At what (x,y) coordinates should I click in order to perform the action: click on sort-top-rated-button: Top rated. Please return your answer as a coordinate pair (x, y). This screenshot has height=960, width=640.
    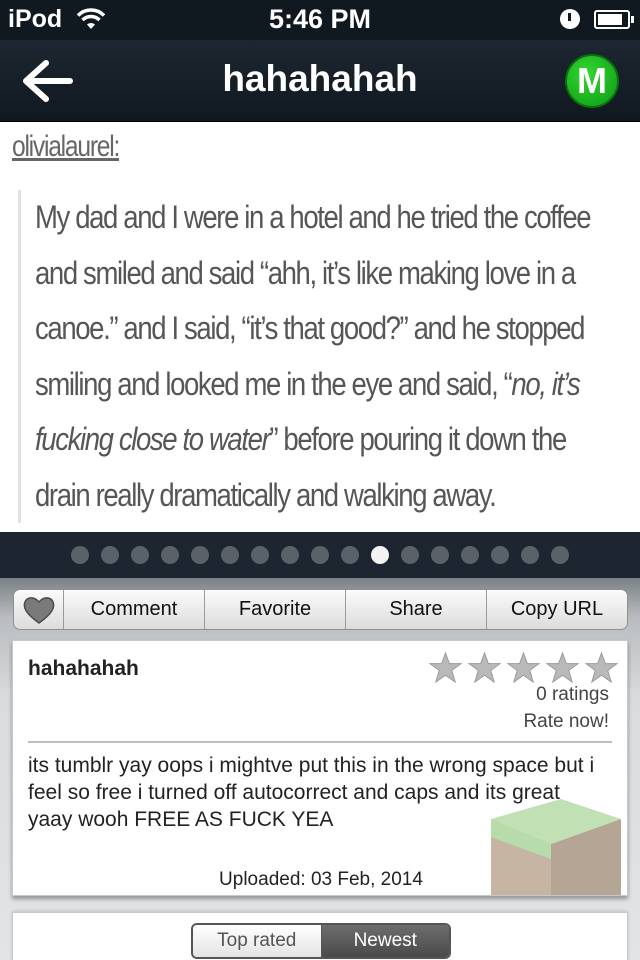
    Looking at the image, I should click on (257, 941).